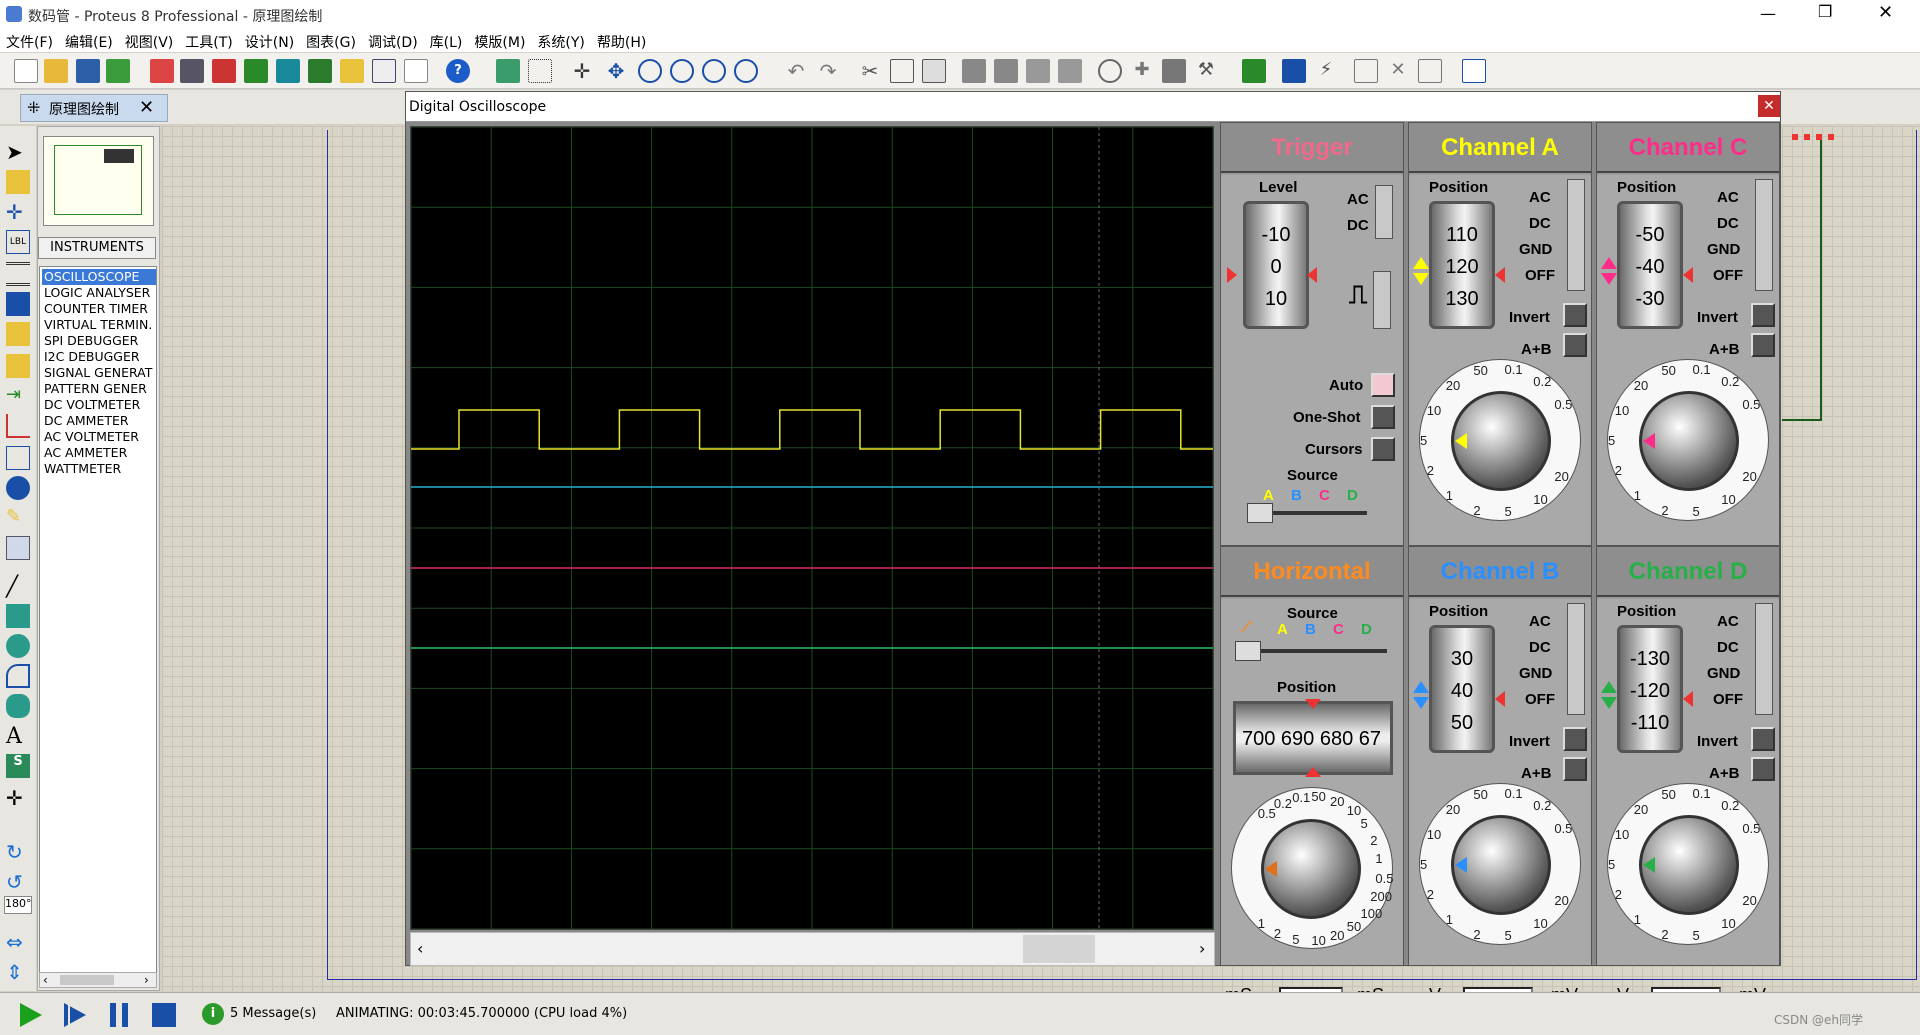 Image resolution: width=1920 pixels, height=1035 pixels. Describe the element at coordinates (26, 71) in the screenshot. I see `new-file-icon` at that location.